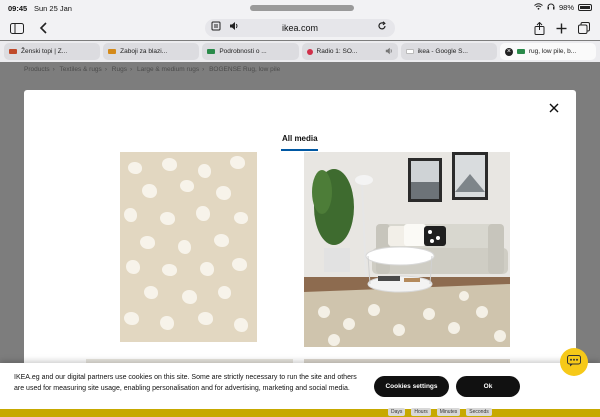  Describe the element at coordinates (299, 150) in the screenshot. I see `active-tab-indicator` at that location.